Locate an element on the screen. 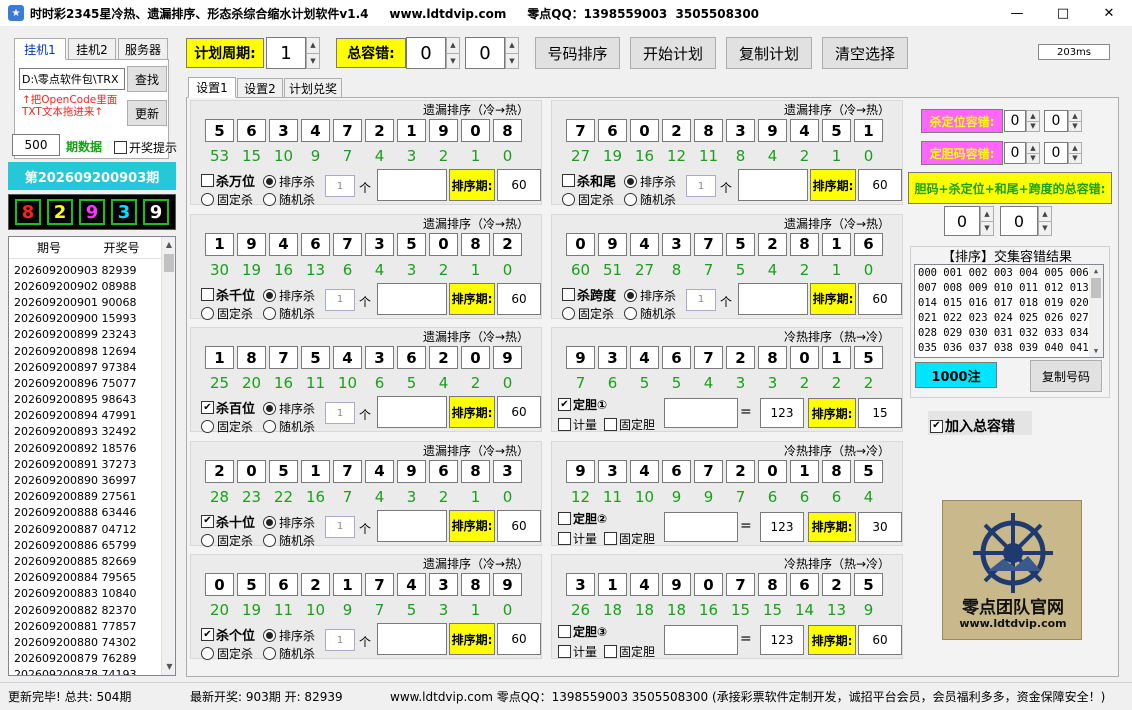 This screenshot has width=1132, height=710. total-tol-a: 0 is located at coordinates (962, 221).